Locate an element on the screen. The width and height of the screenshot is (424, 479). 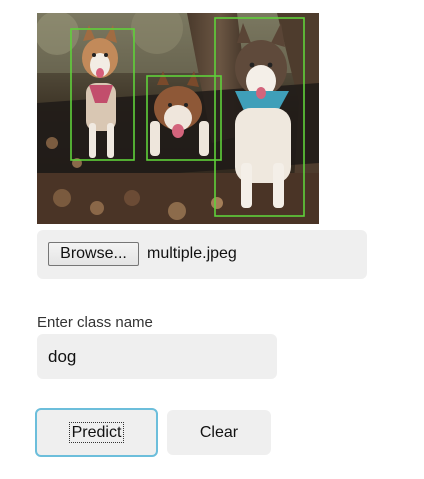
class-name-input: dog is located at coordinates (157, 356).